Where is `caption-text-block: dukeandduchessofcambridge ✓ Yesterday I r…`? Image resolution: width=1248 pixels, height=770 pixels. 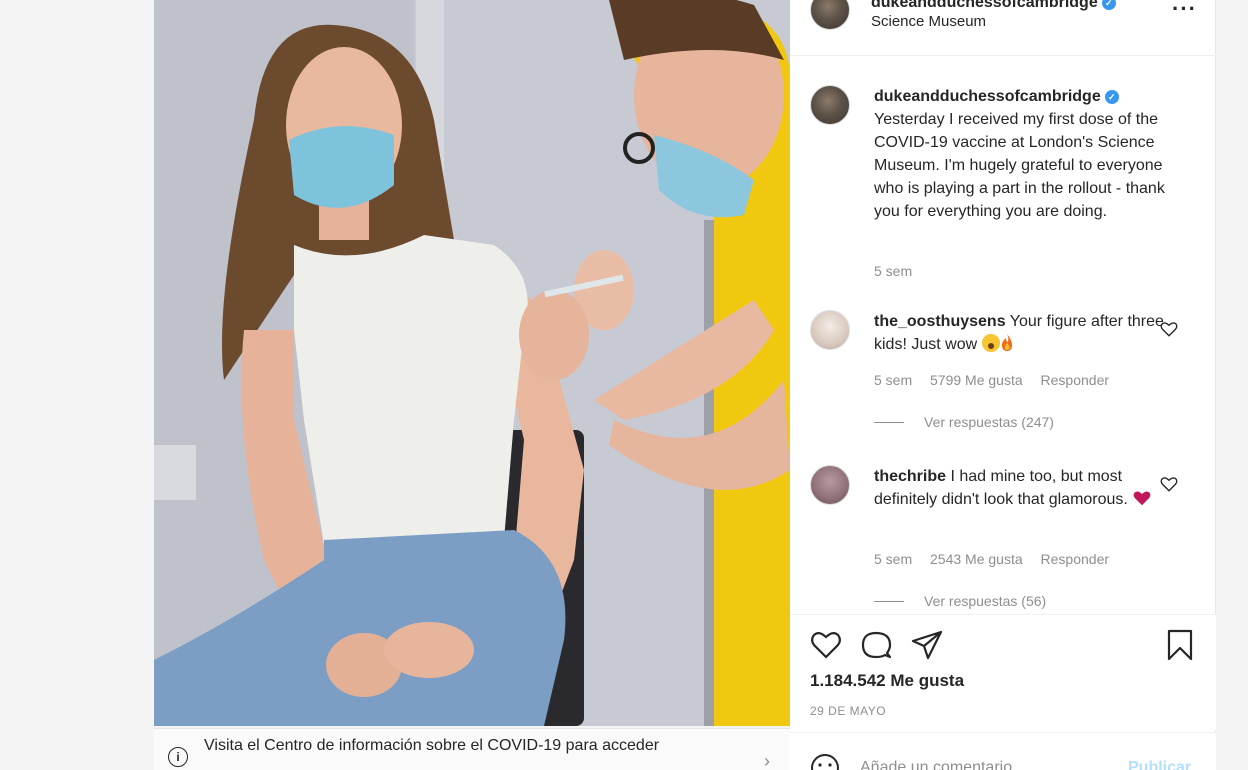
caption-text-block: dukeandduchessofcambridge ✓ Yesterday I r… is located at coordinates (1022, 154).